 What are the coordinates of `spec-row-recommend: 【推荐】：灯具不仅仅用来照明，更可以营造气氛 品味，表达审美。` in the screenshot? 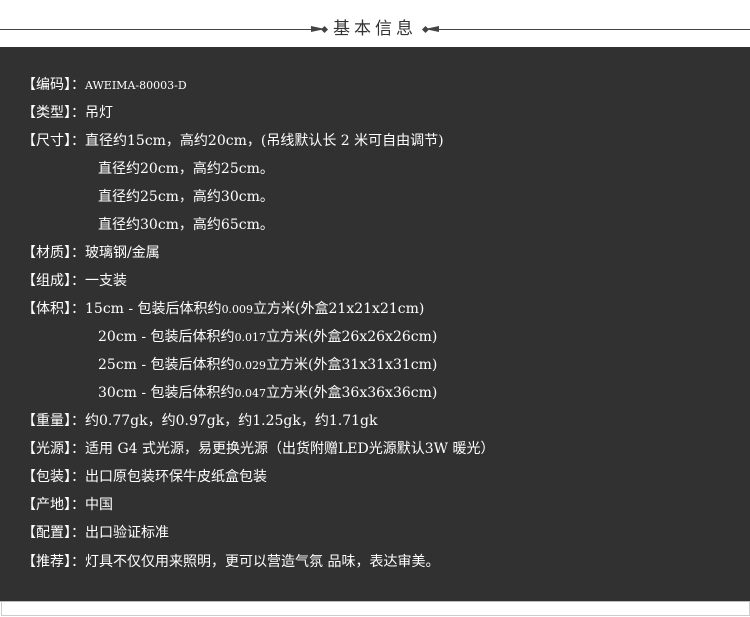 It's located at (230, 562).